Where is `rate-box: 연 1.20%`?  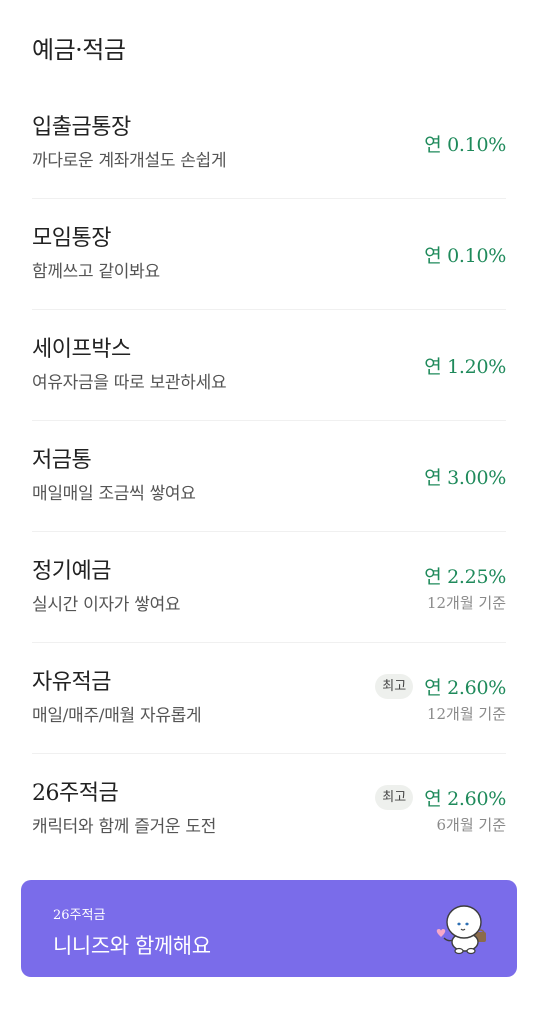
rate-box: 연 1.20% is located at coordinates (465, 365).